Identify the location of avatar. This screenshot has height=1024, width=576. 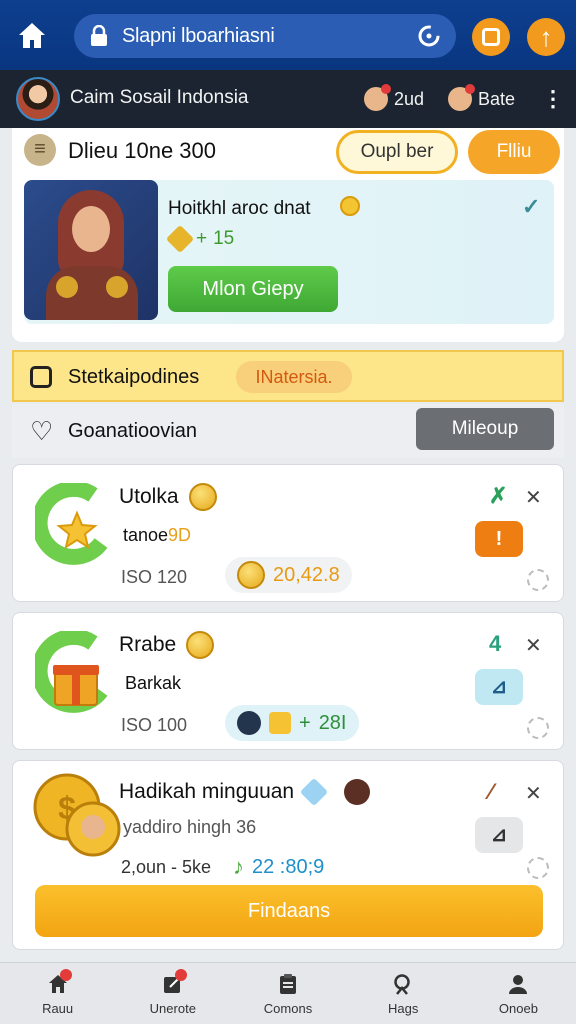
(38, 99).